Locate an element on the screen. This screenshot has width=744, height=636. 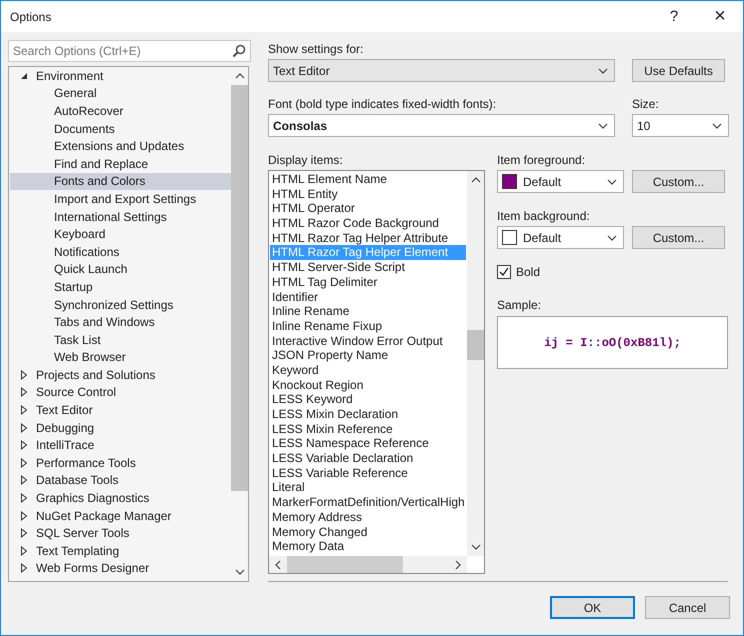
field-label: Font (bold type indicates fixed-width fonts): is located at coordinates (383, 104).